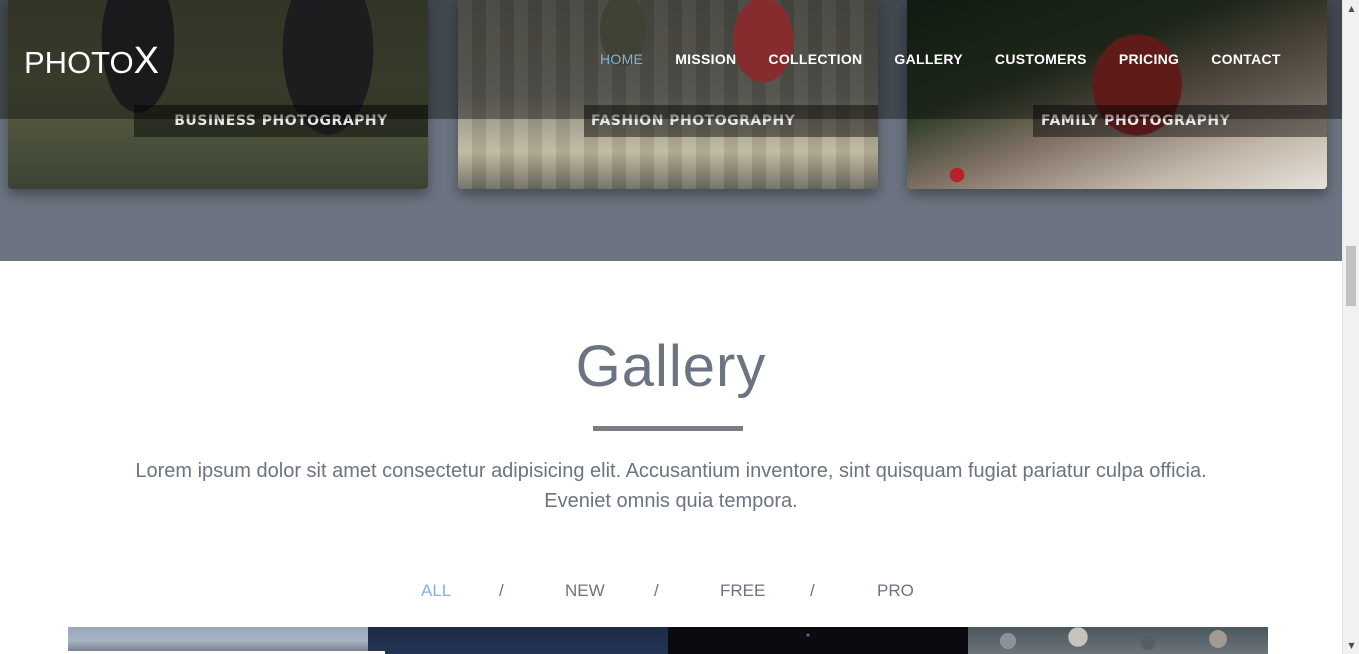 The image size is (1359, 654). I want to click on page-scrollbar: ▲ ▼, so click(1350, 327).